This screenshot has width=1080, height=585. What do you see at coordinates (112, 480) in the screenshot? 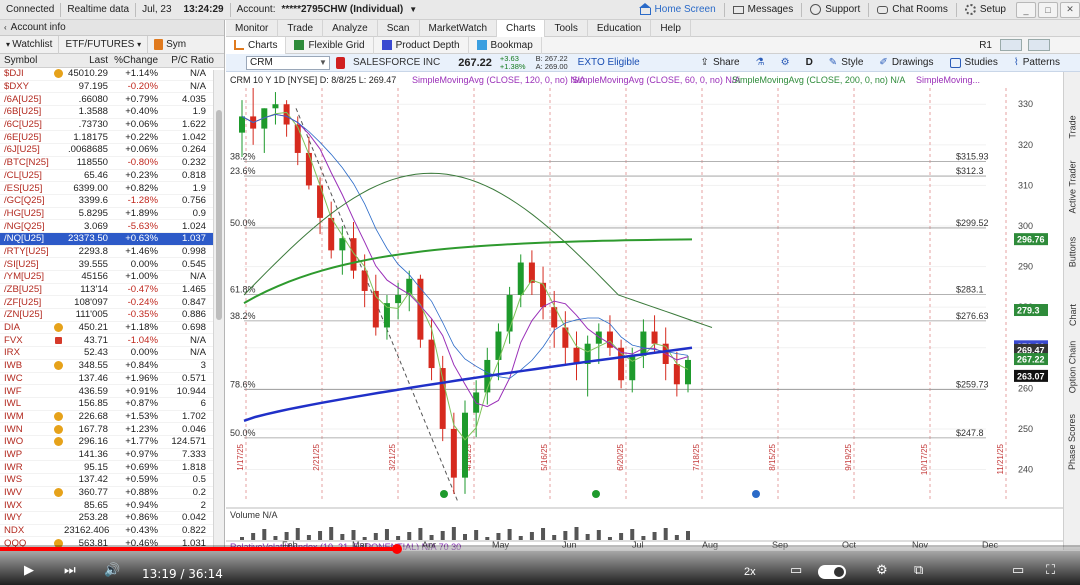
I see `watchlist-row: IWS 137.42 +0.59% 0.5` at bounding box center [112, 480].